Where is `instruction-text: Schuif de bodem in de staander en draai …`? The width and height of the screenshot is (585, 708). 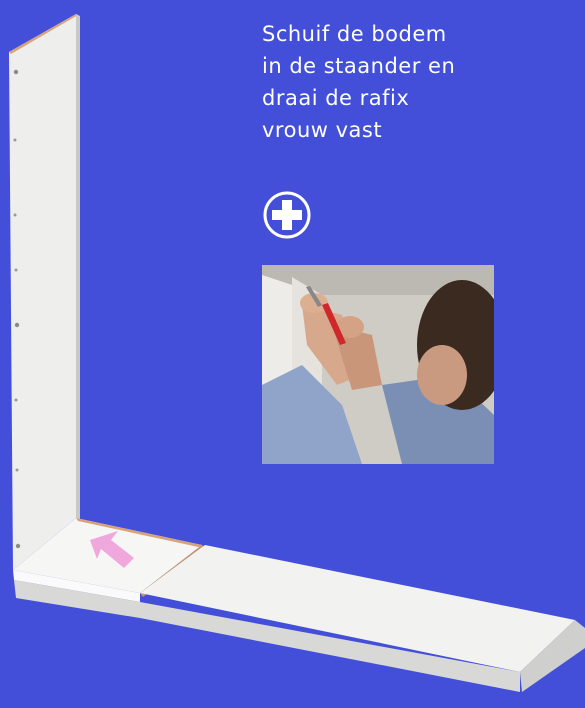 instruction-text: Schuif de bodem in de staander en draai … is located at coordinates (359, 82).